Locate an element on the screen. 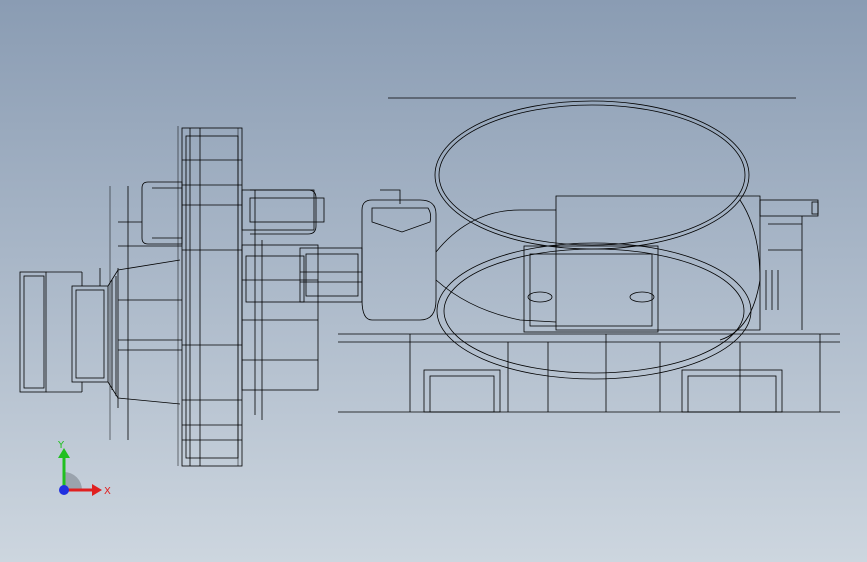 This screenshot has width=867, height=562. right-pin is located at coordinates (789, 264).